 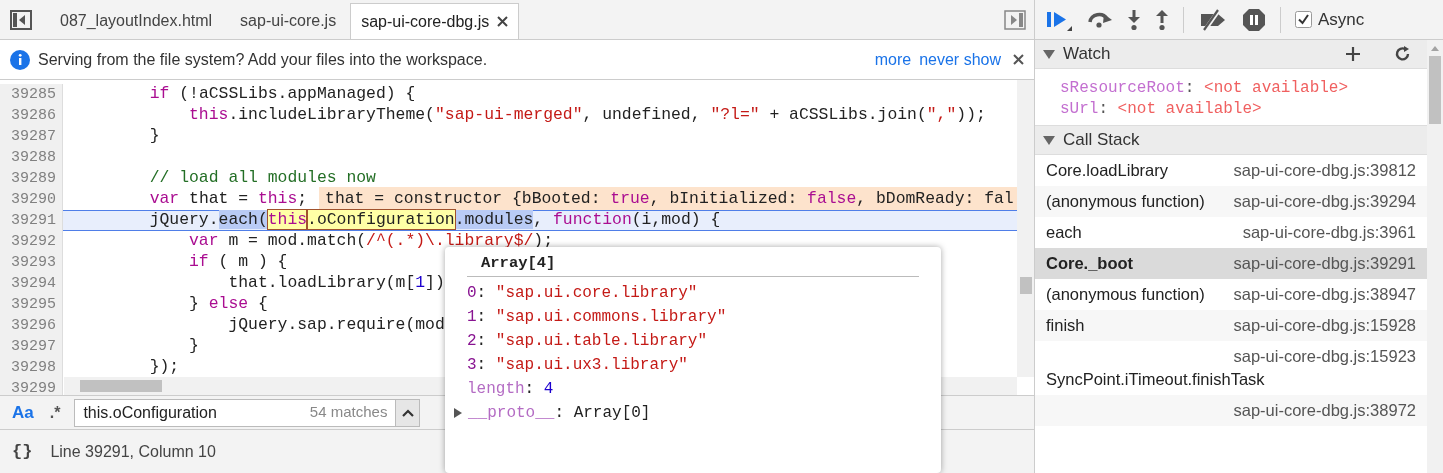 What do you see at coordinates (434, 220) in the screenshot?
I see `code-line: jQuery.each(this.oConfiguration.modules, function(i,mod) {` at bounding box center [434, 220].